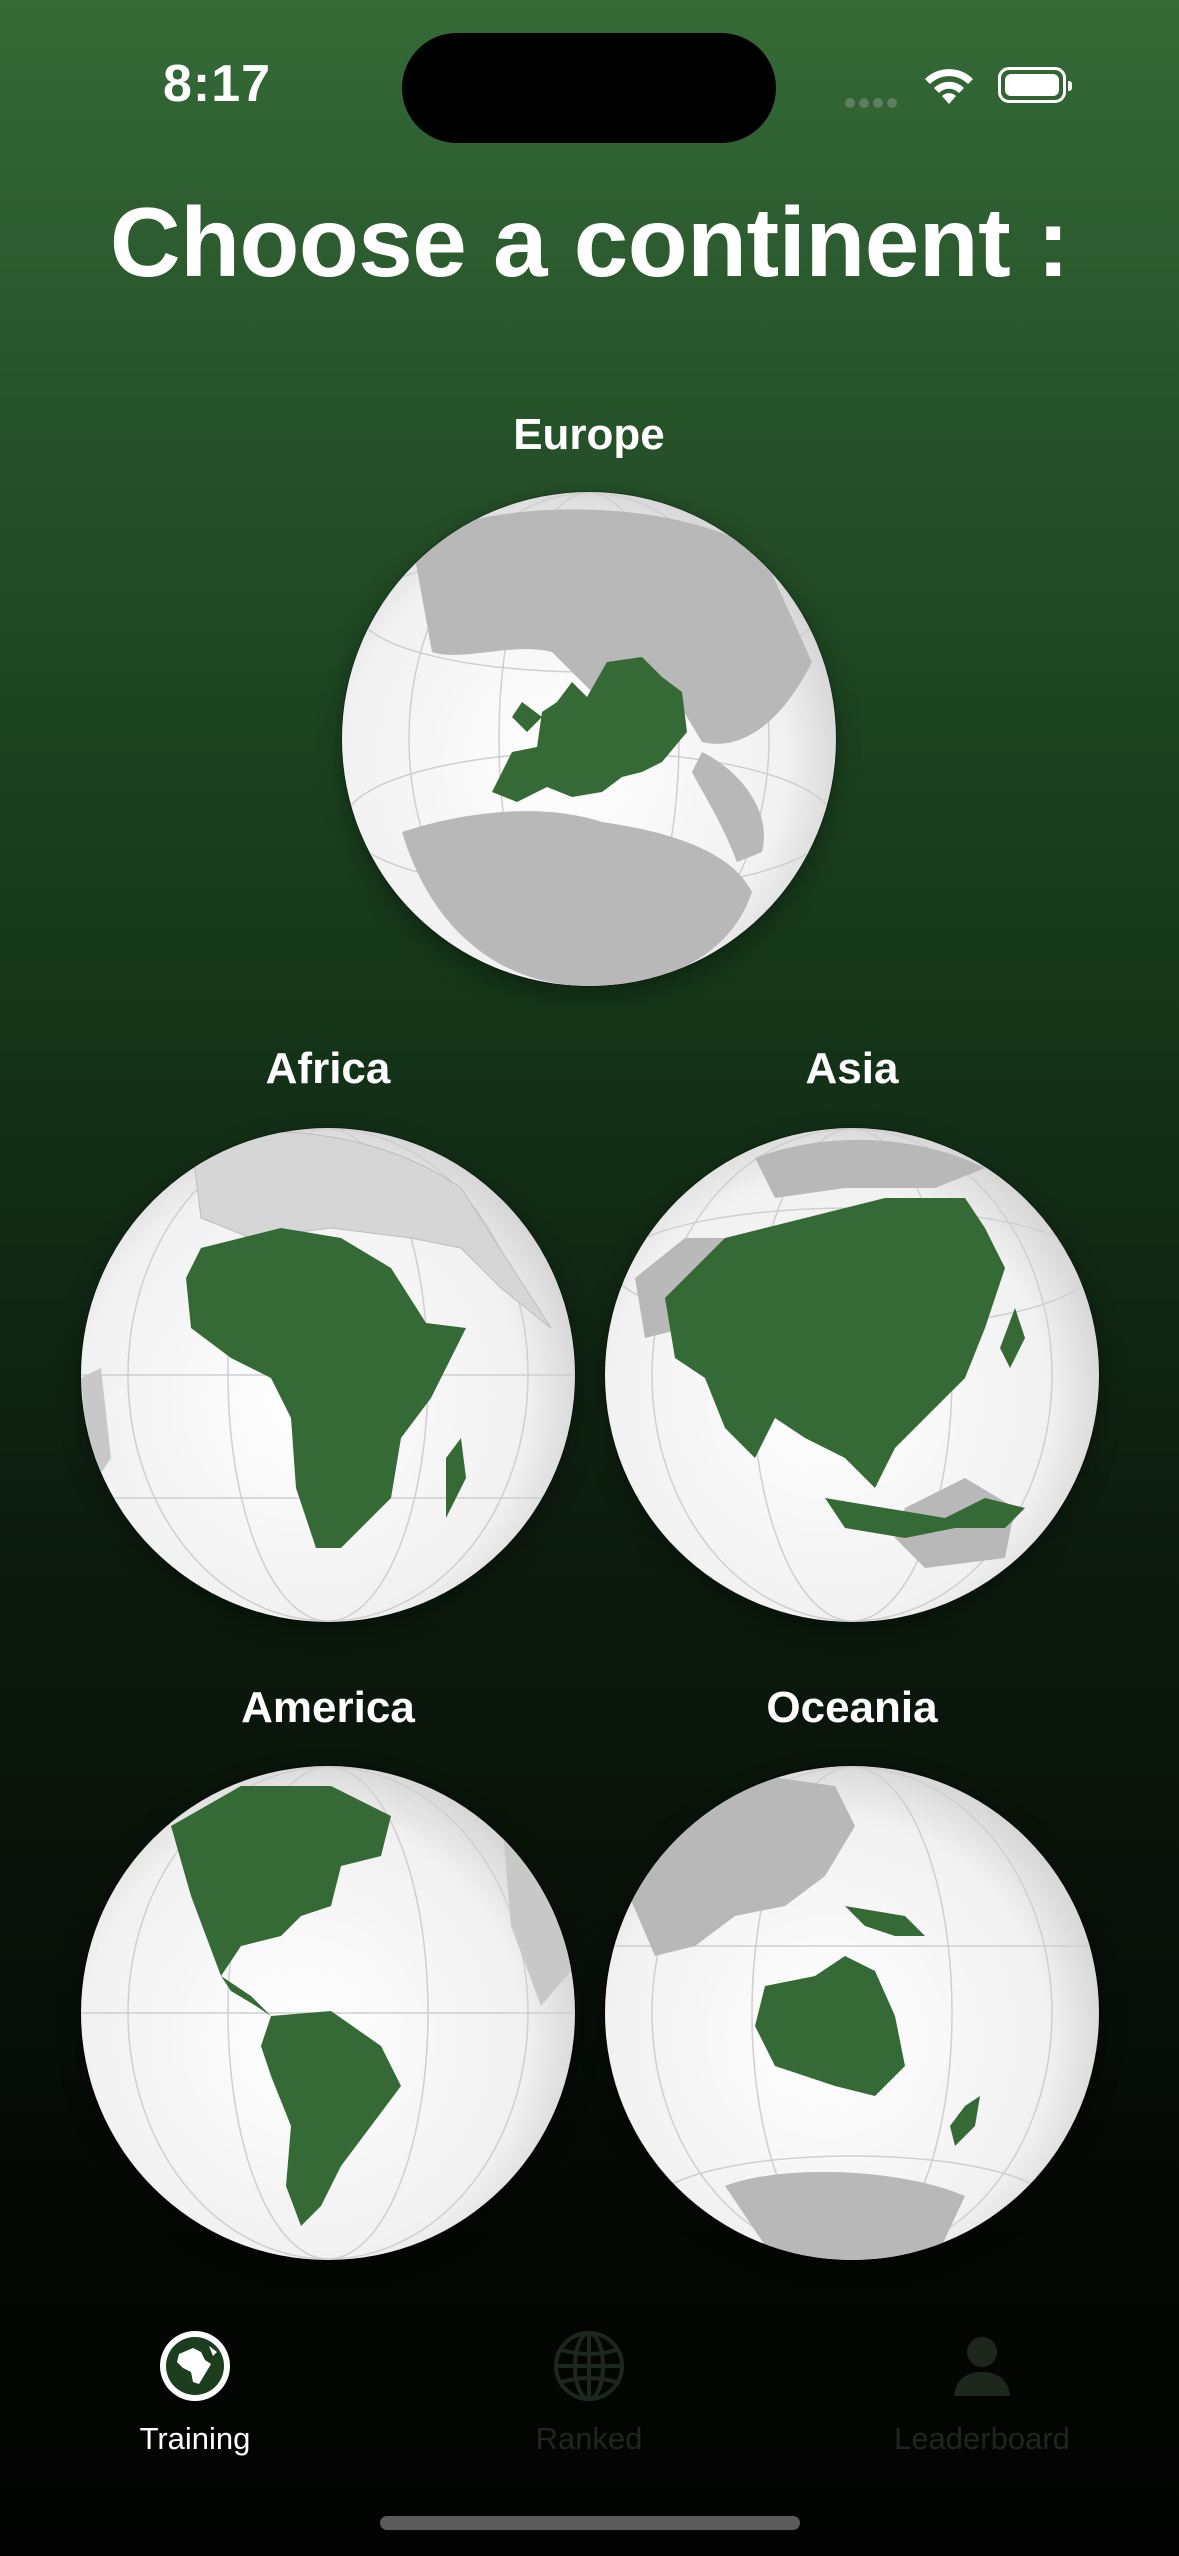  Describe the element at coordinates (195, 2366) in the screenshot. I see `globe-africa-icon` at that location.